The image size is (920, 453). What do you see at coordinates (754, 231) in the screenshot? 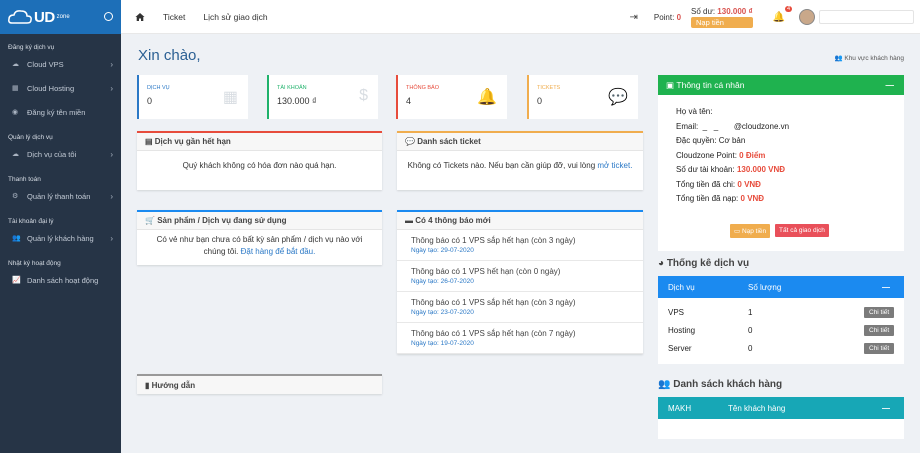
I see `profile-topup-label: Nạp tiền` at bounding box center [754, 231].